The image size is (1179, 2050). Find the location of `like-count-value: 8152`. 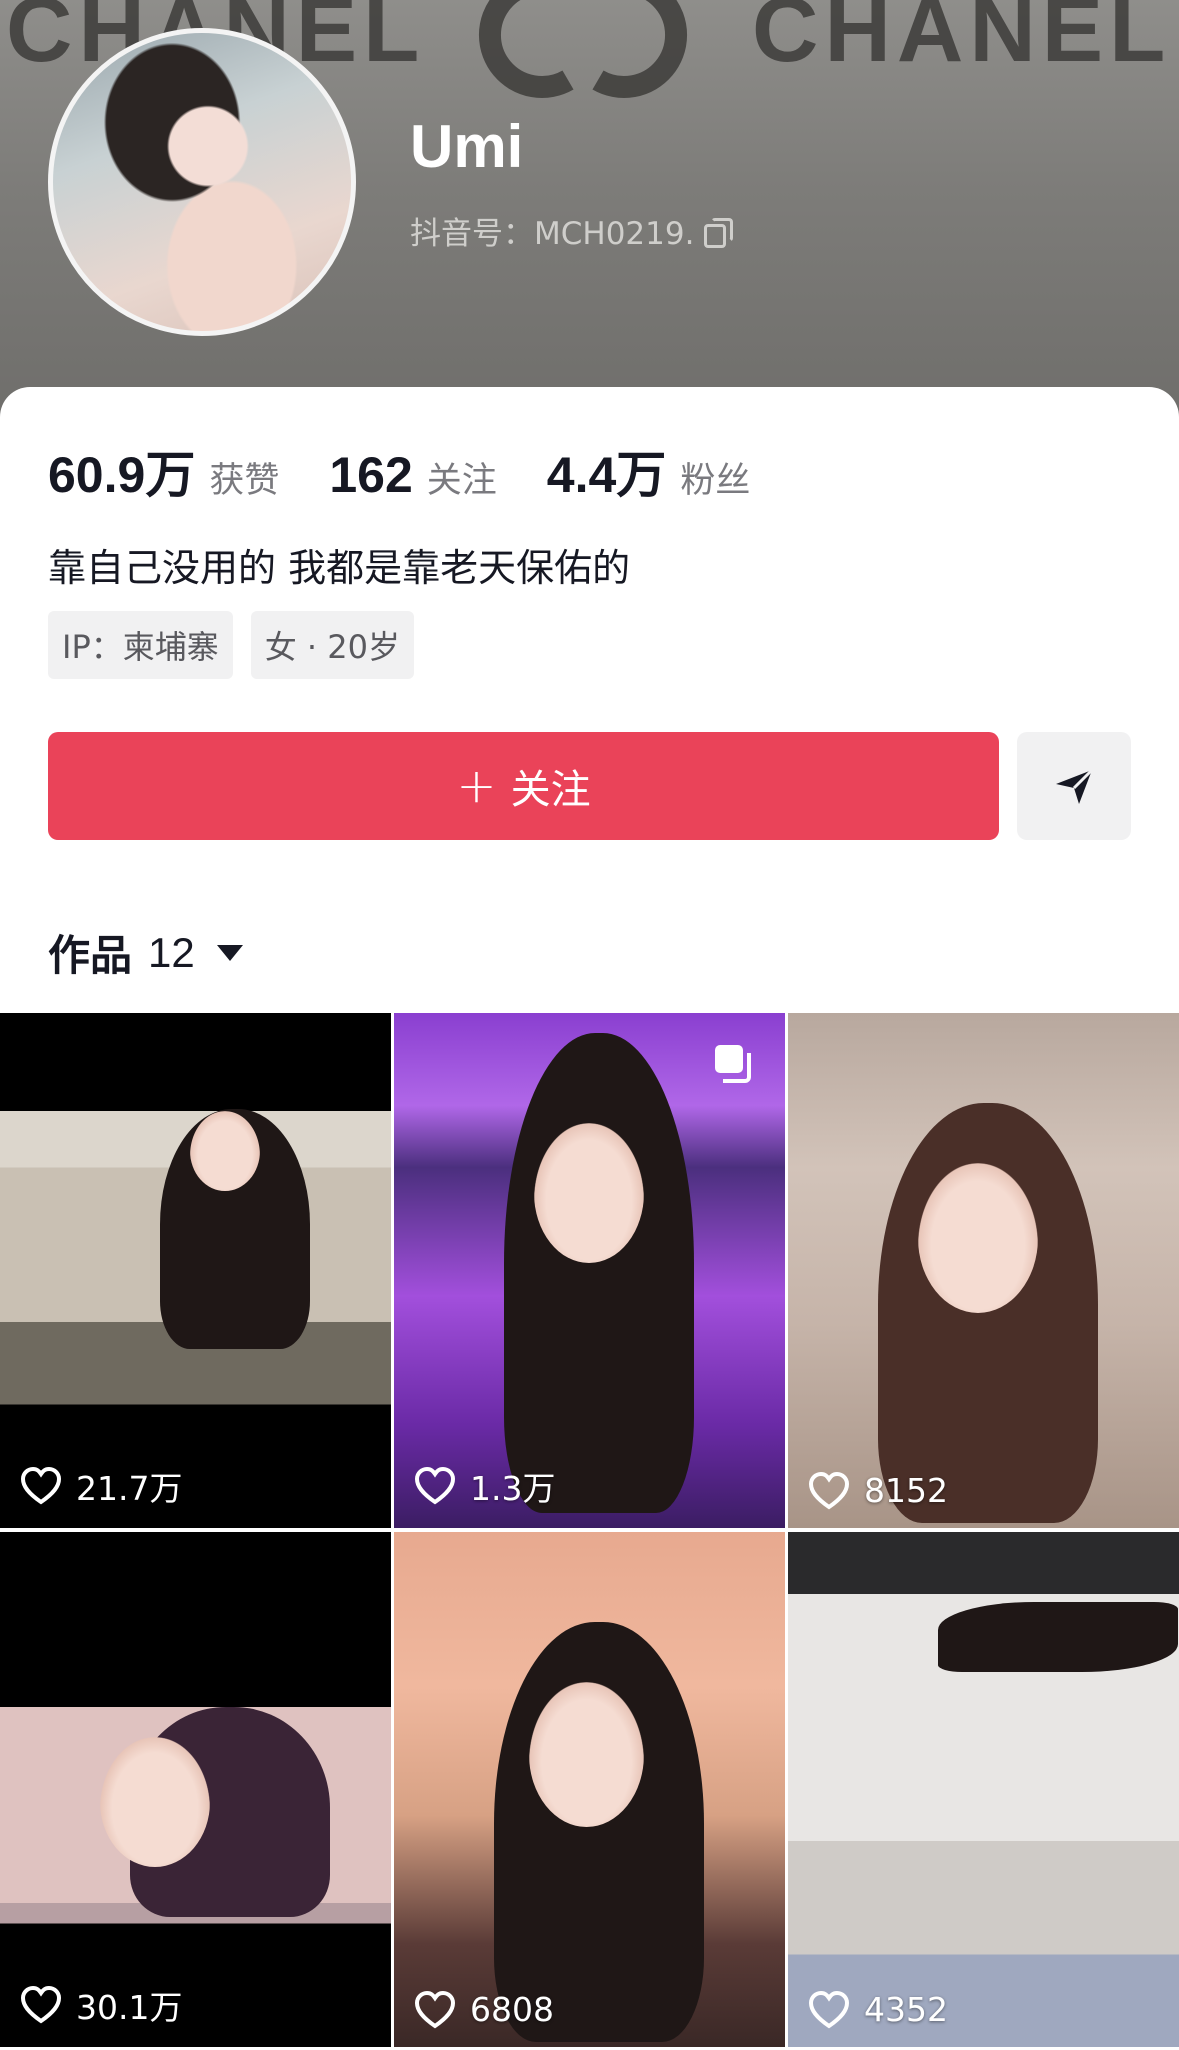

like-count-value: 8152 is located at coordinates (906, 1490).